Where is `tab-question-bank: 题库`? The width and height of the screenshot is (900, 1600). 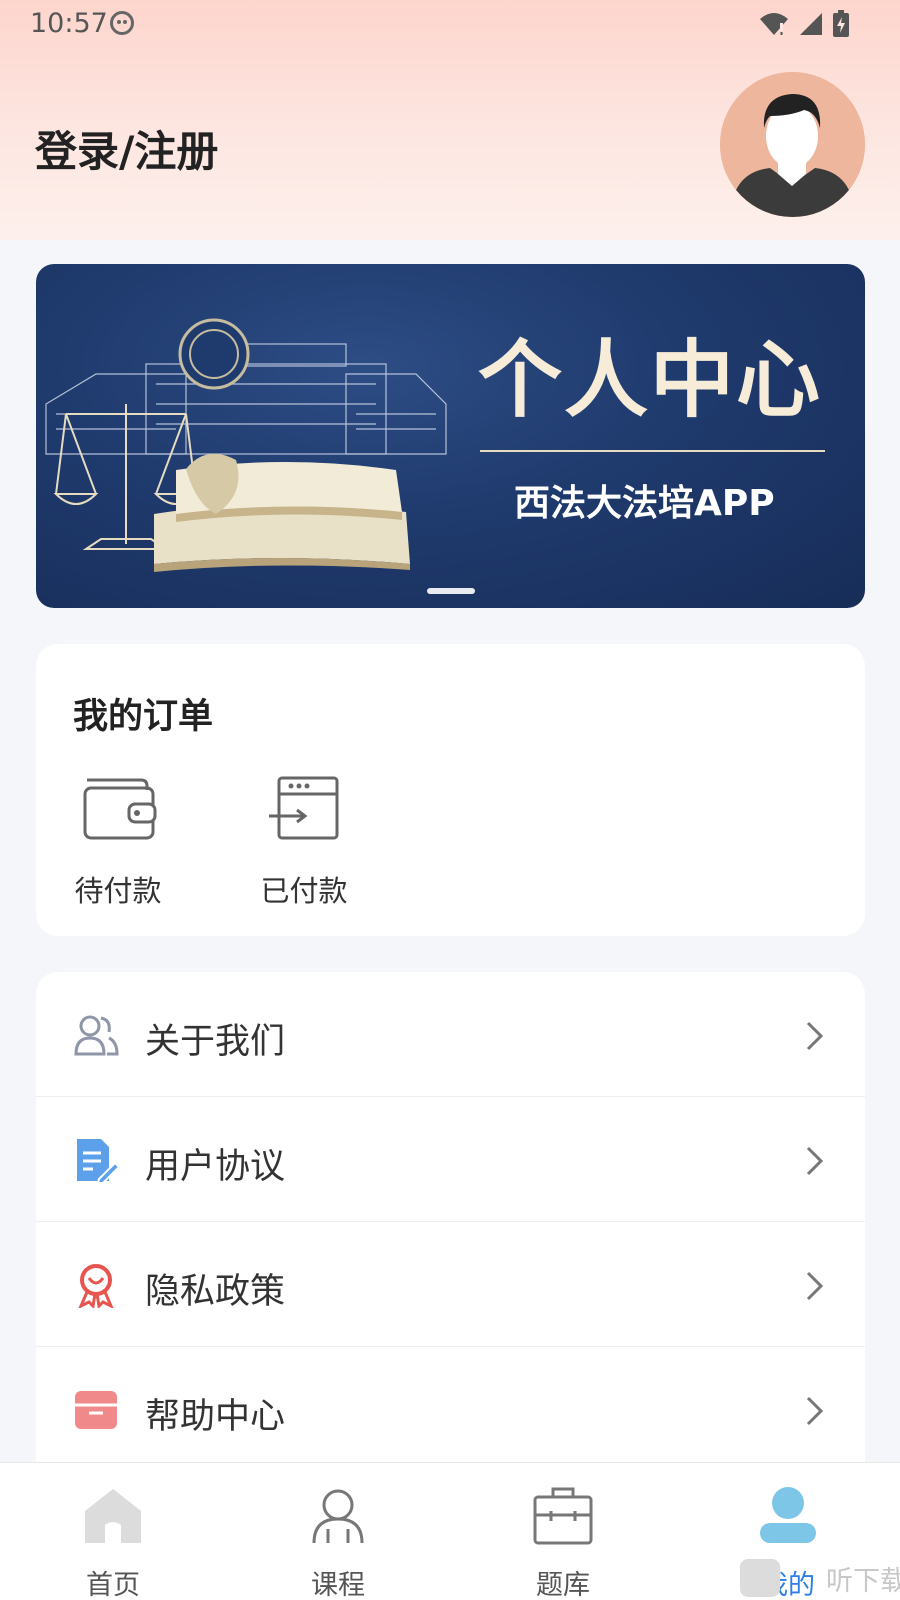
tab-question-bank: 题库 is located at coordinates (563, 1541).